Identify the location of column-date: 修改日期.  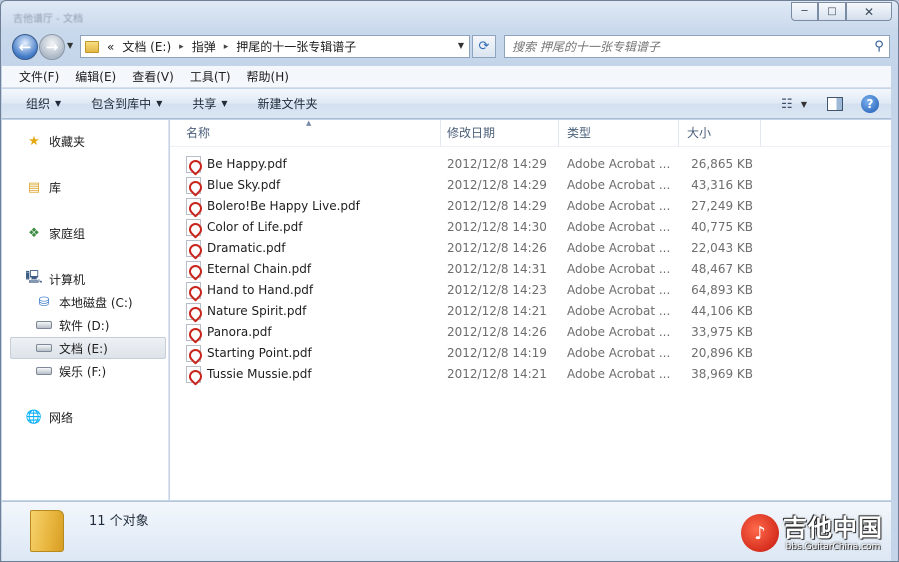
(499, 133).